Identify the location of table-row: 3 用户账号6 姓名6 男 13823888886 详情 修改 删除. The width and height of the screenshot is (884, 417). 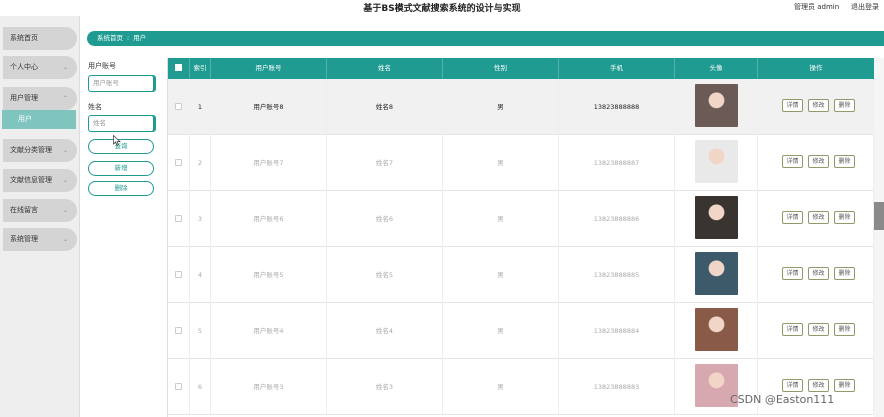
(521, 219).